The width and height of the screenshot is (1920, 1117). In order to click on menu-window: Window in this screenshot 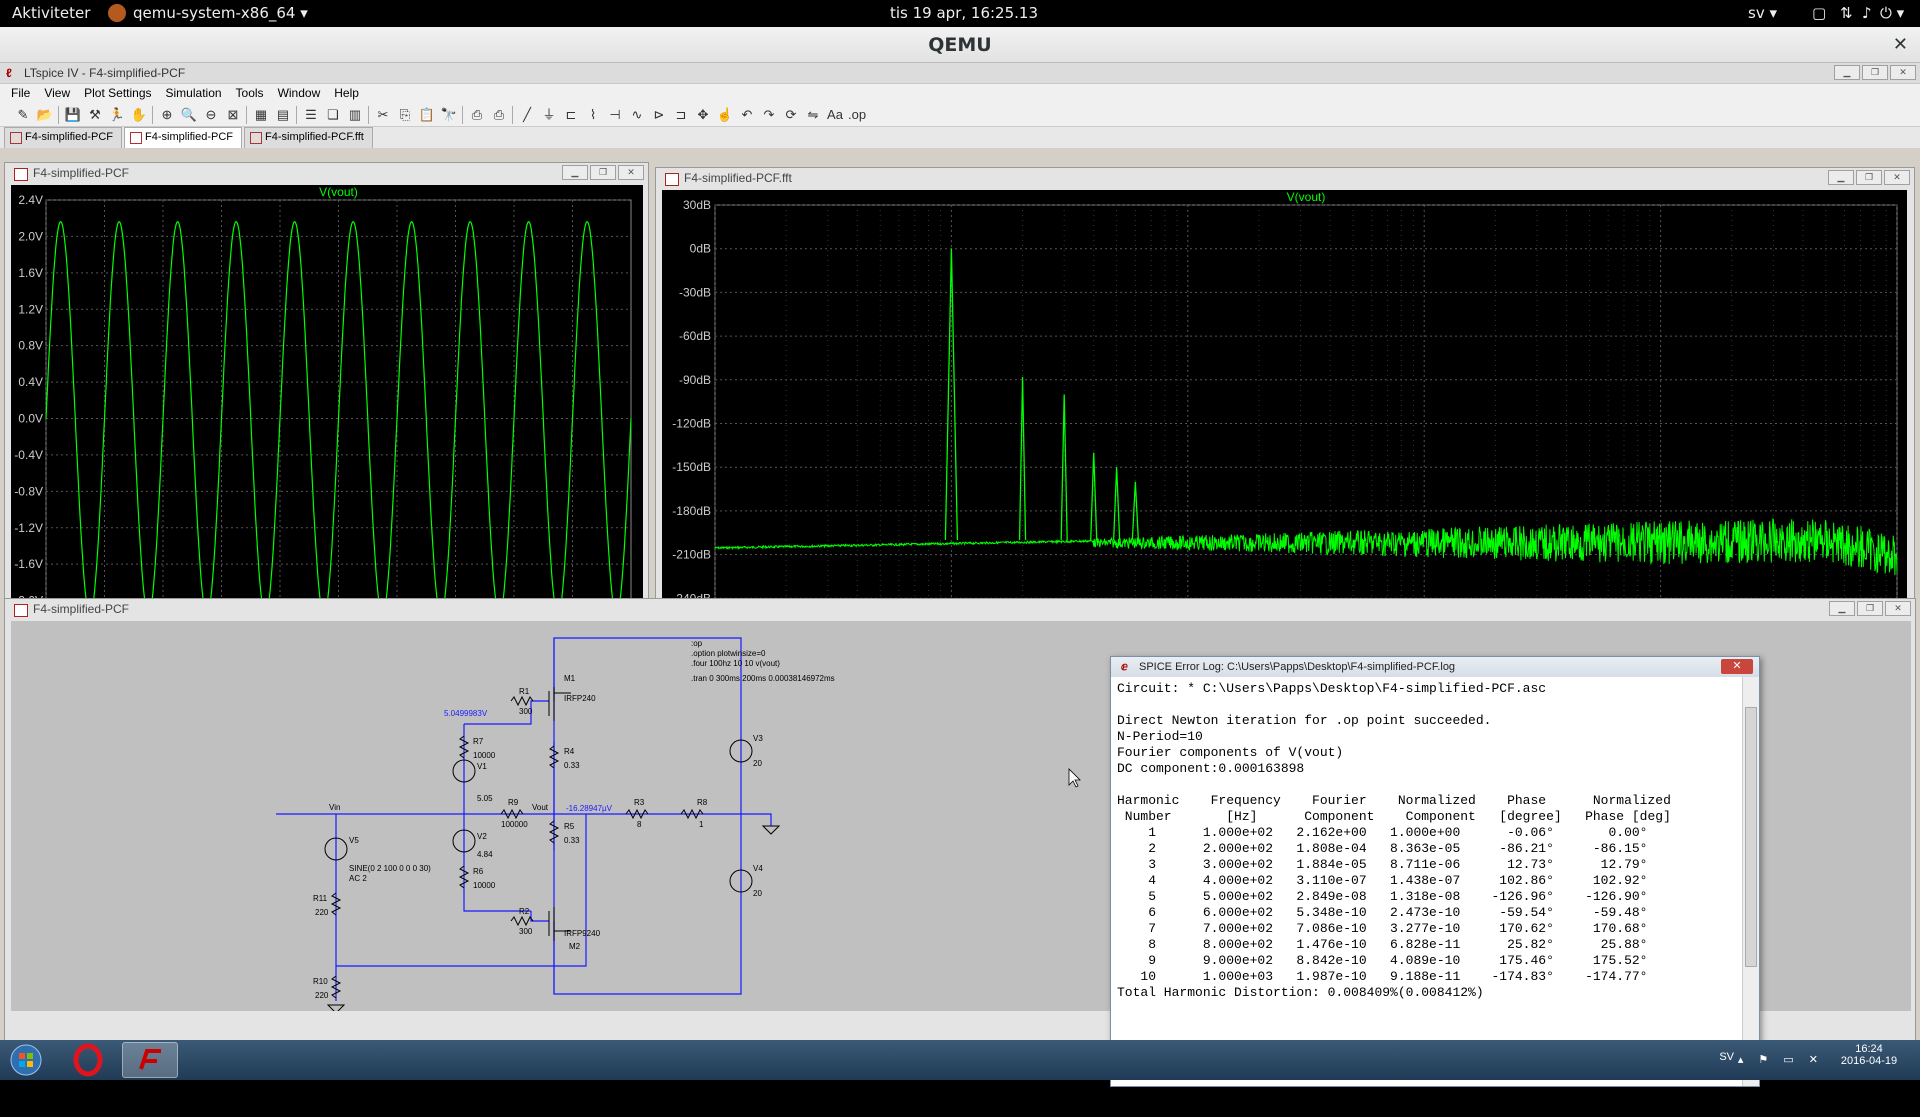, I will do `click(299, 93)`.